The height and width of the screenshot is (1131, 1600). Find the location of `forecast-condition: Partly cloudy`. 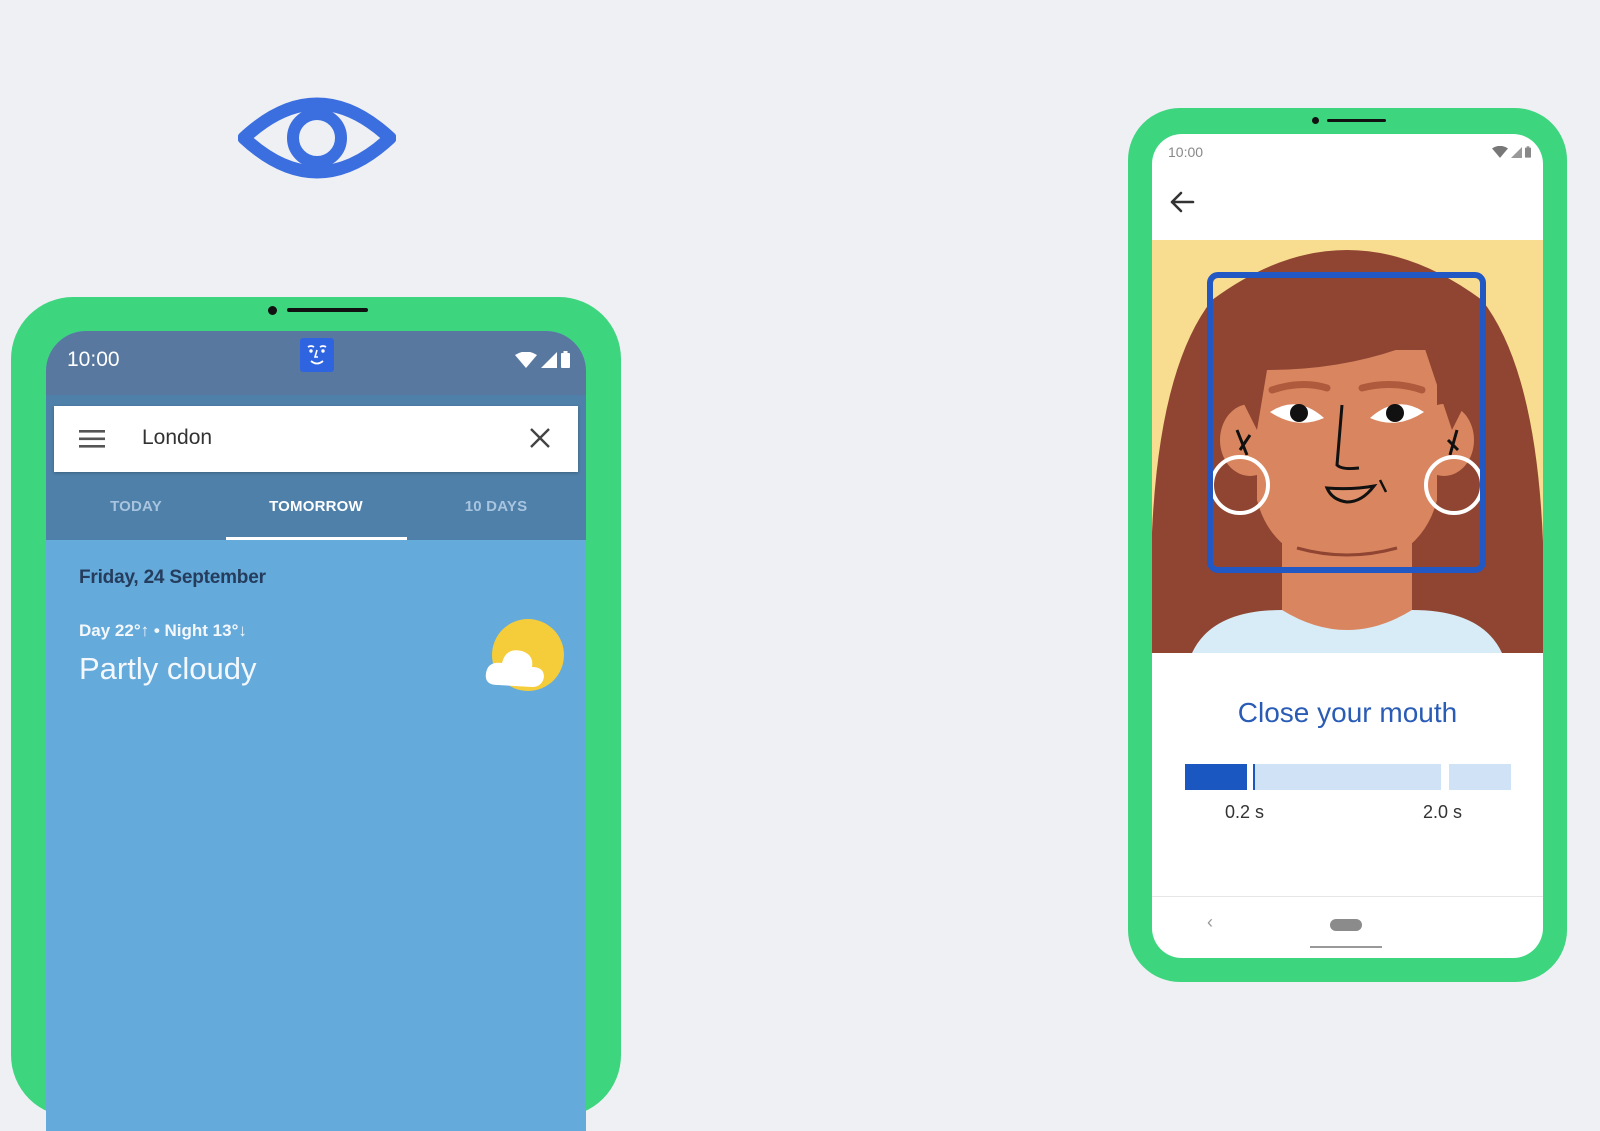

forecast-condition: Partly cloudy is located at coordinates (168, 668).